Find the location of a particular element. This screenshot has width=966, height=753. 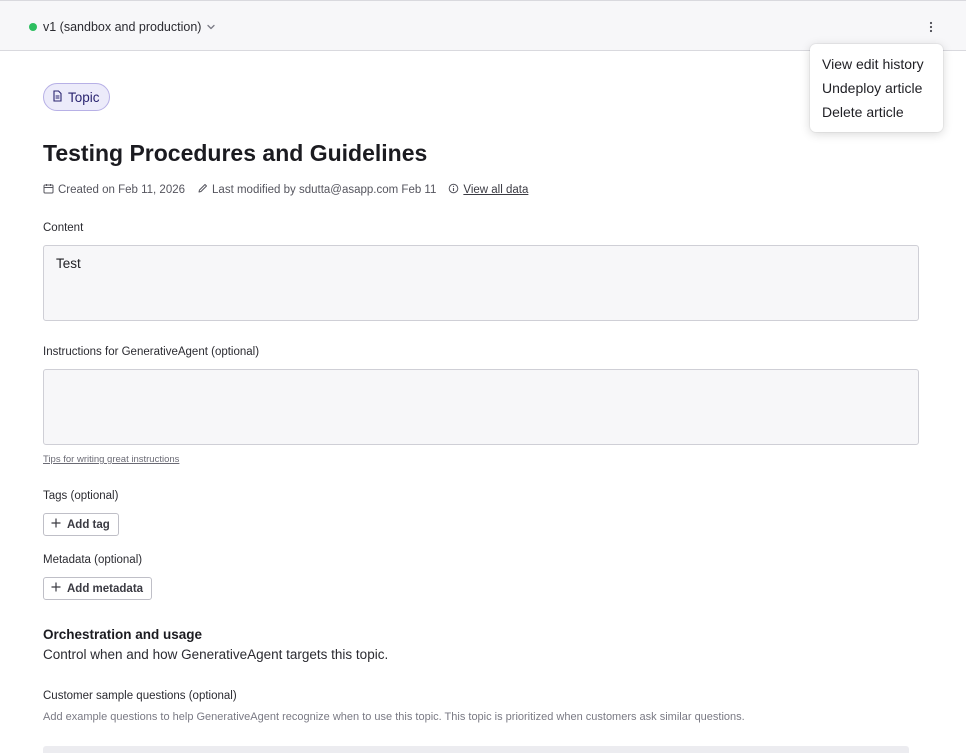

view-all-data-link: View all data is located at coordinates (495, 190).